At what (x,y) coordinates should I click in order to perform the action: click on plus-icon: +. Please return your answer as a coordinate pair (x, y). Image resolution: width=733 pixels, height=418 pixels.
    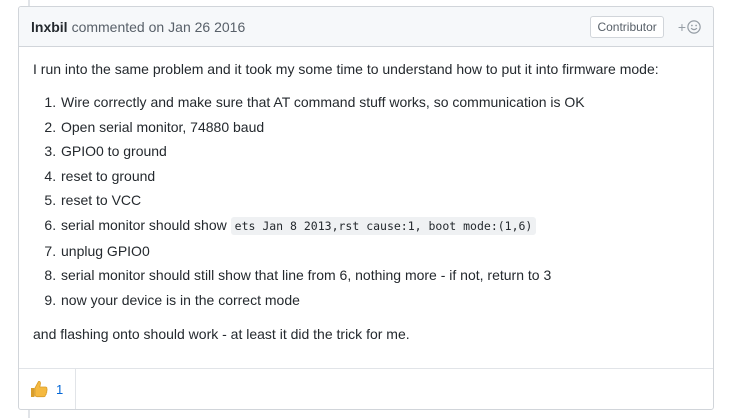
    Looking at the image, I should click on (681, 26).